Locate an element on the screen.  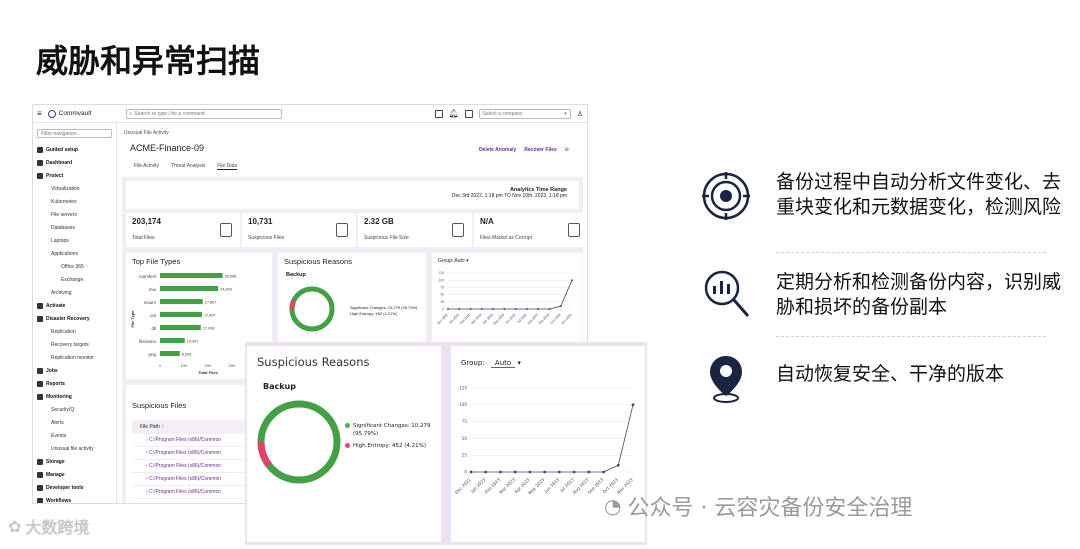
bell-icon: 🔔︎ is located at coordinates (454, 113).